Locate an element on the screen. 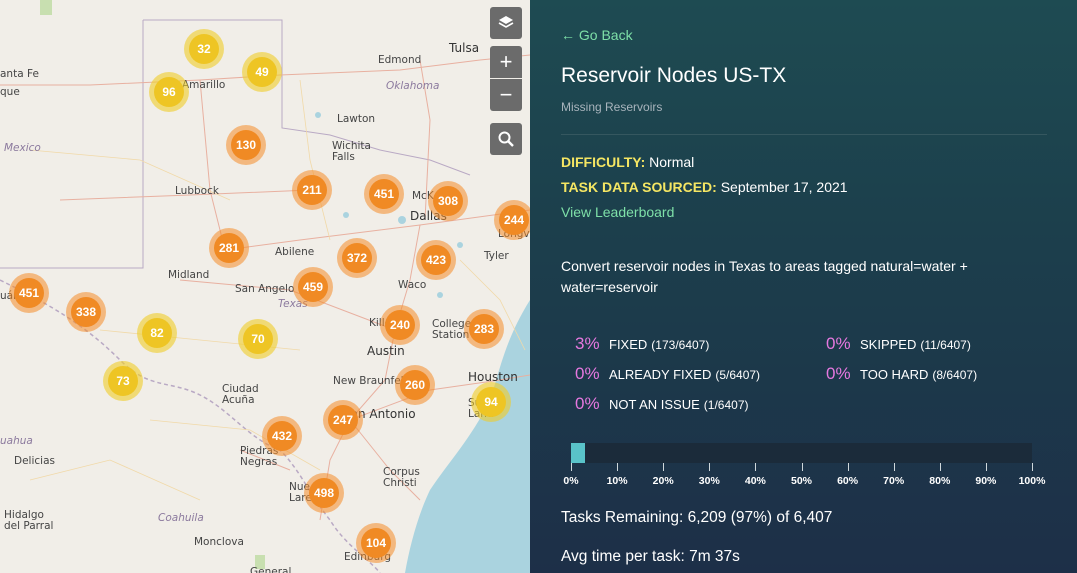  task-cluster-marker: 260 is located at coordinates (415, 385).